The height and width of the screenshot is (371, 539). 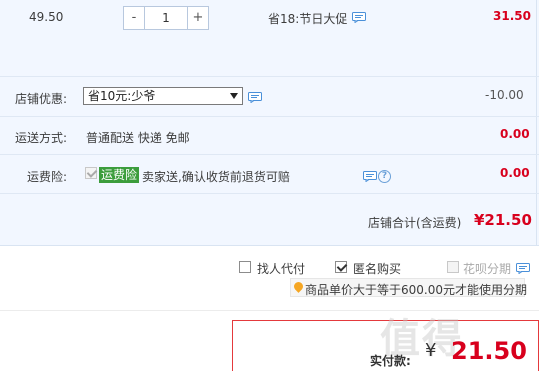 I want to click on shop-discount-label: 店铺优惠:, so click(x=41, y=99).